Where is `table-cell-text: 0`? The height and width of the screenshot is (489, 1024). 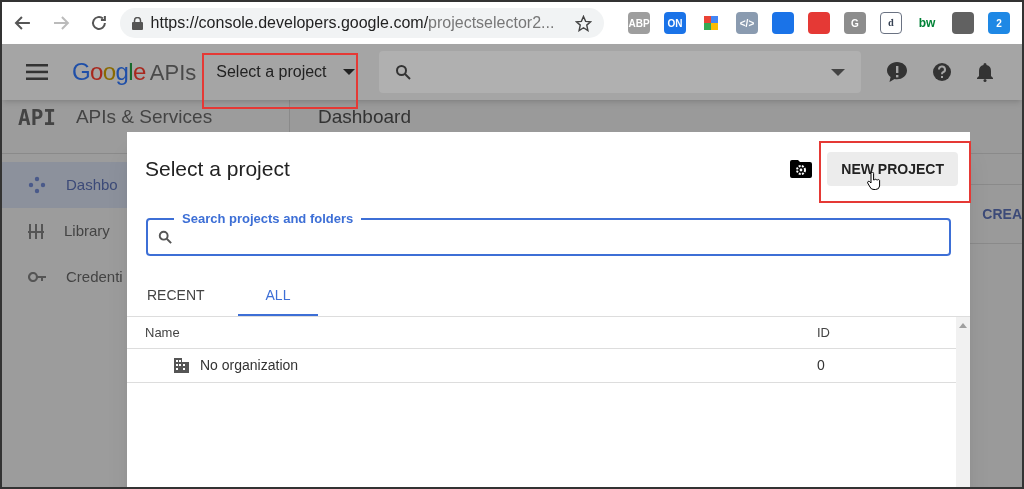 table-cell-text: 0 is located at coordinates (821, 365).